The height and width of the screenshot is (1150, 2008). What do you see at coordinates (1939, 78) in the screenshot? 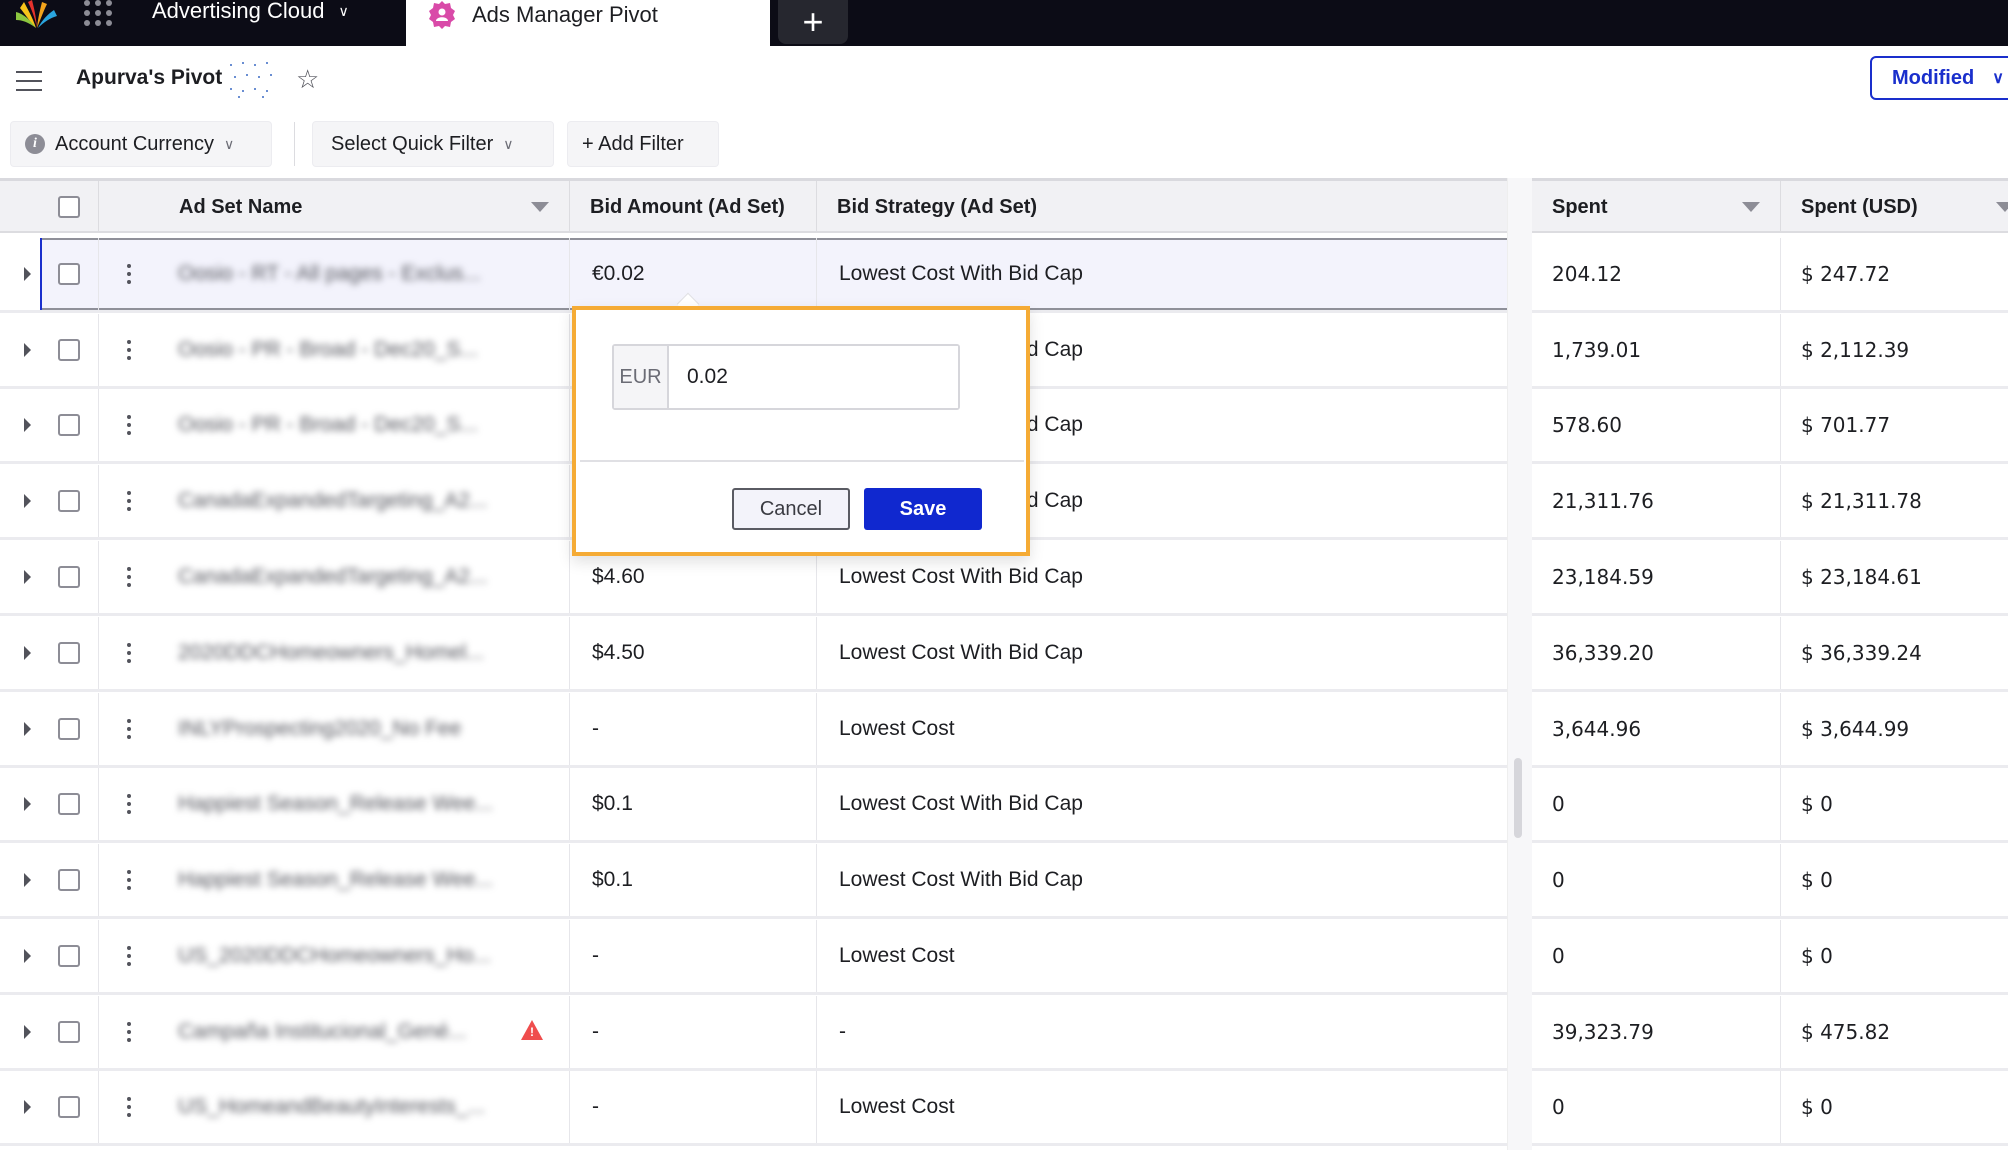
I see `modified-dropdown-button: Modified ∨` at bounding box center [1939, 78].